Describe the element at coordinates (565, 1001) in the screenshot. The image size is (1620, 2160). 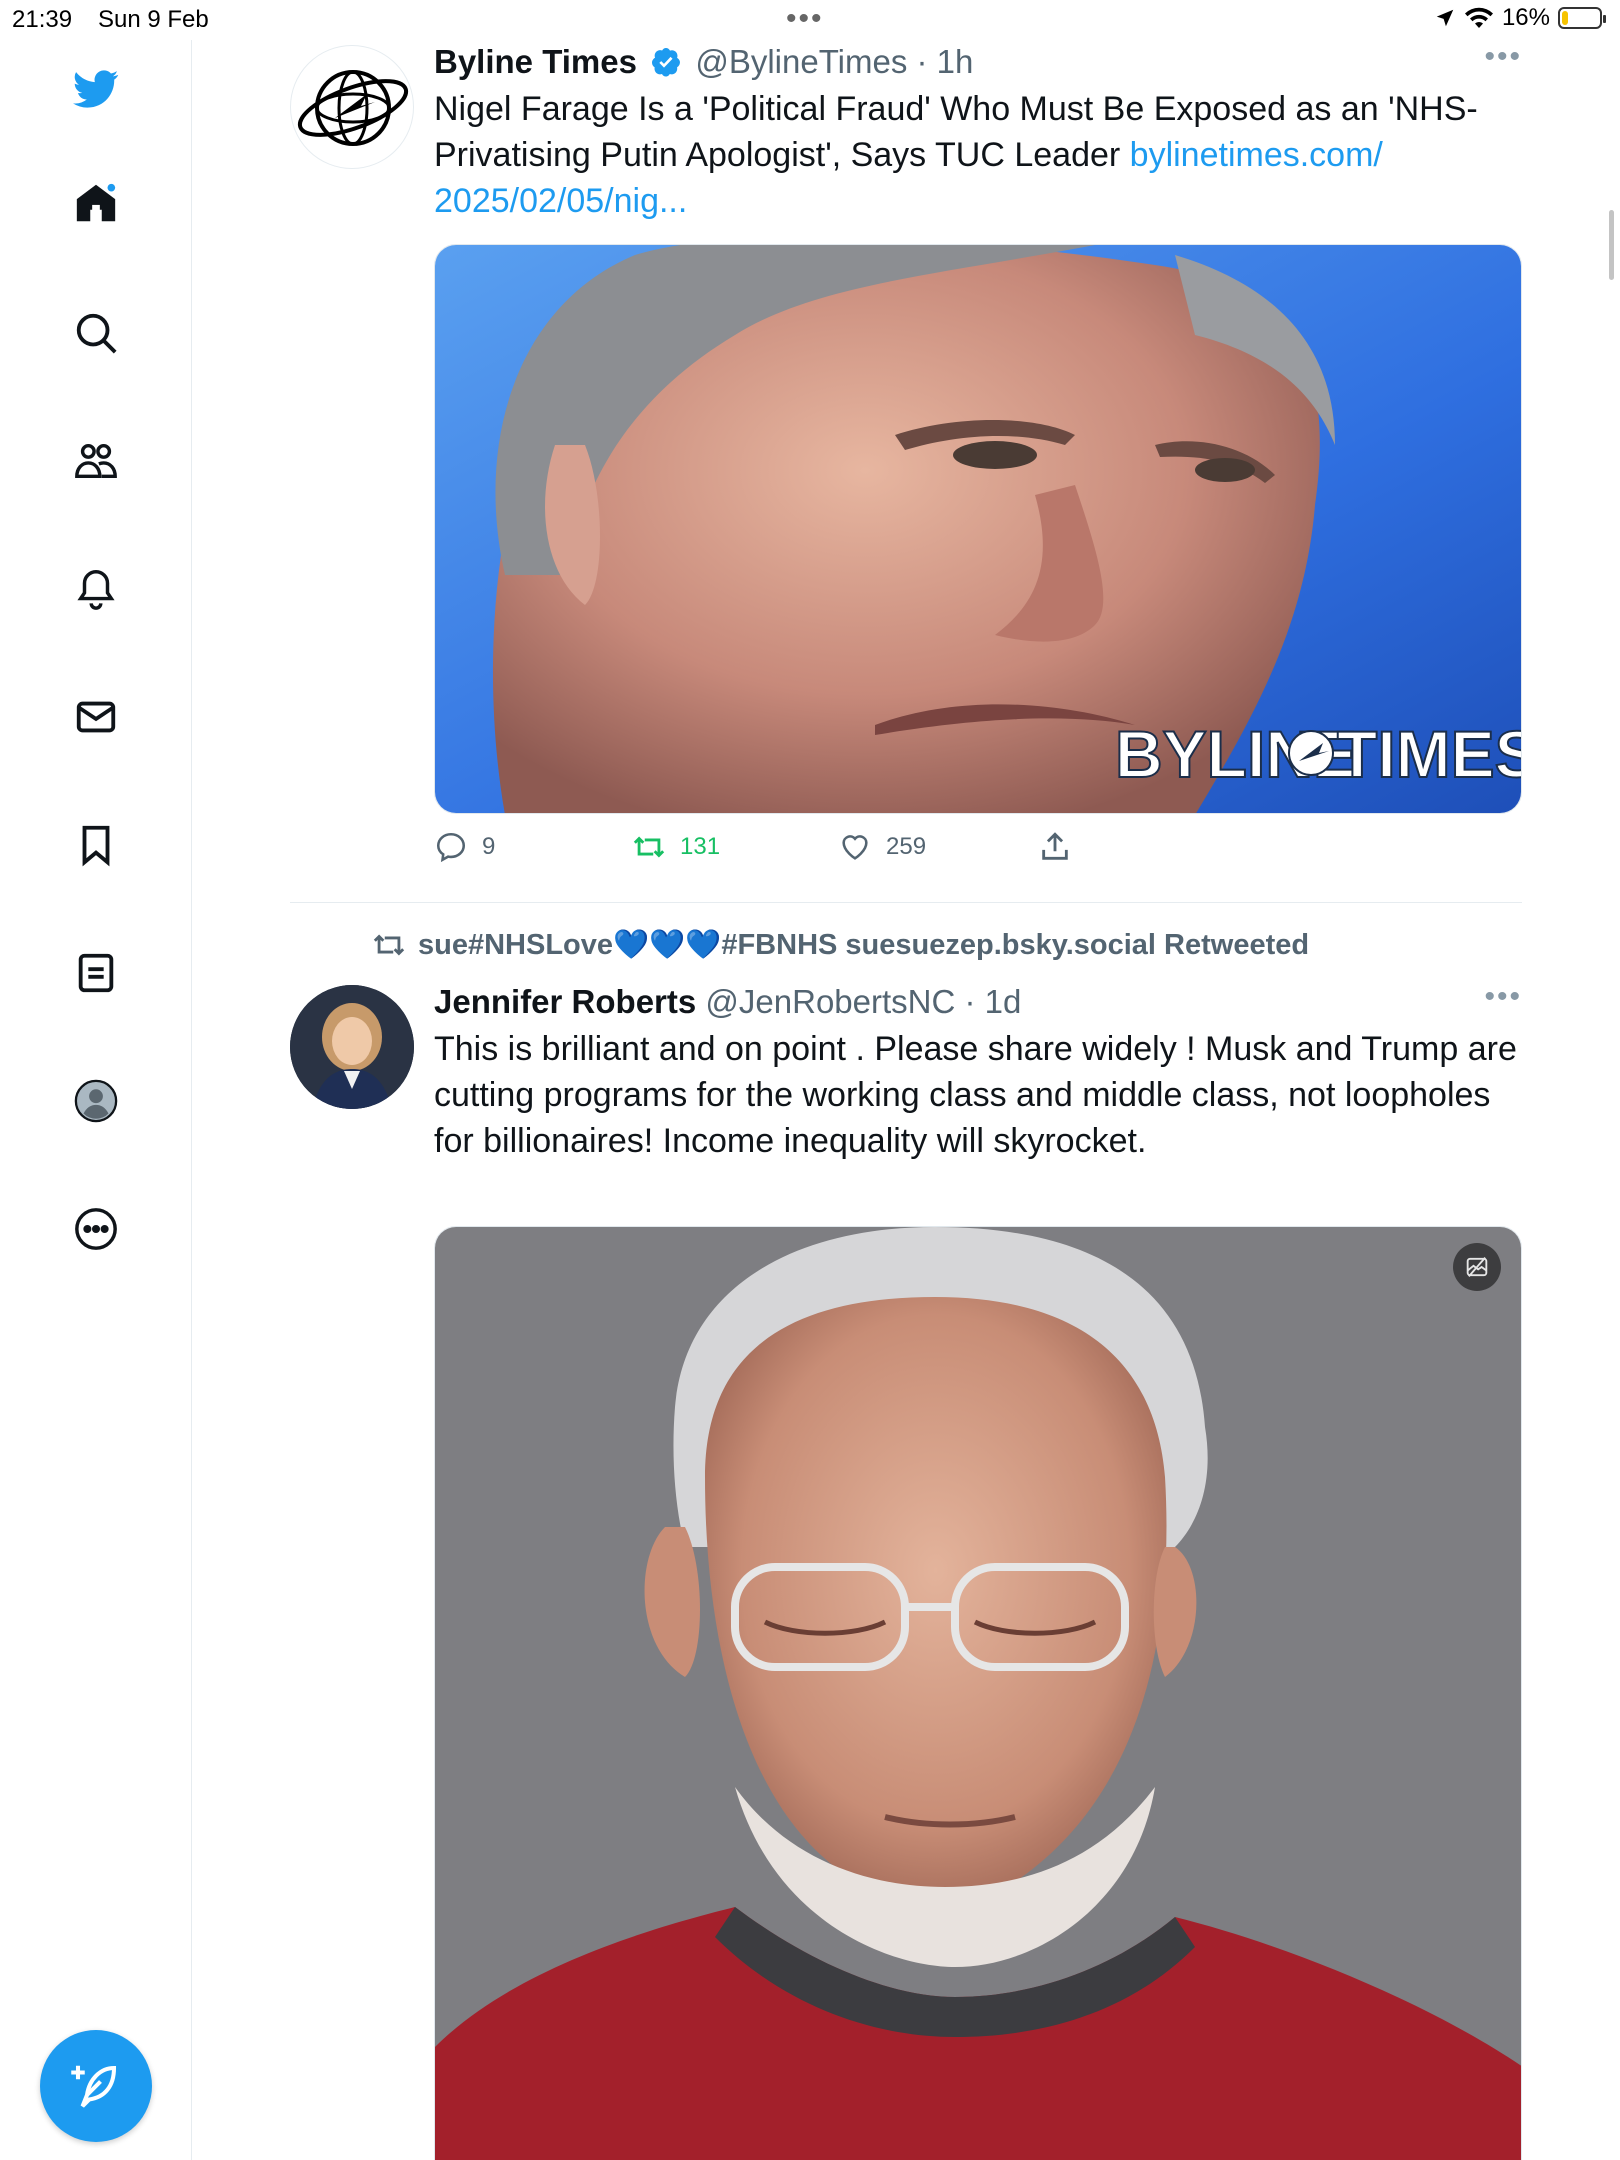
I see `author-name: Jennifer Roberts` at that location.